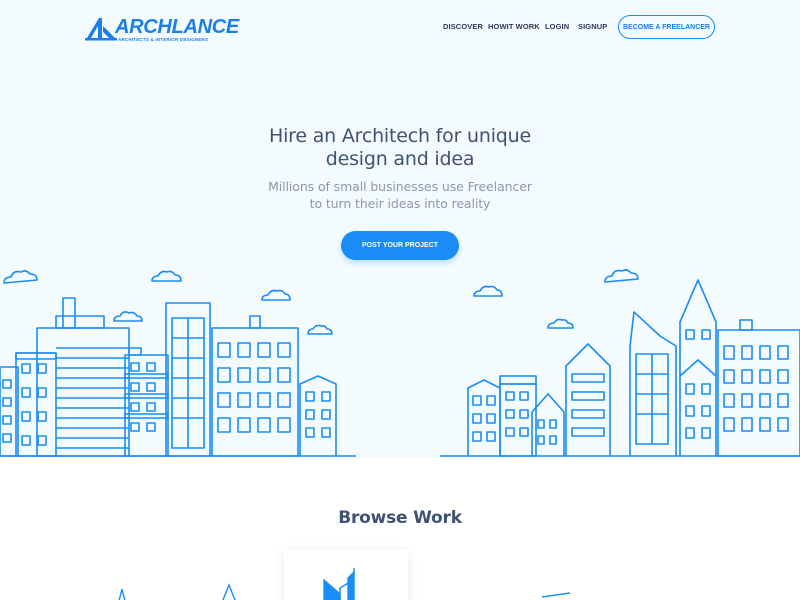  What do you see at coordinates (592, 26) in the screenshot?
I see `nav-signup: SIGNUP` at bounding box center [592, 26].